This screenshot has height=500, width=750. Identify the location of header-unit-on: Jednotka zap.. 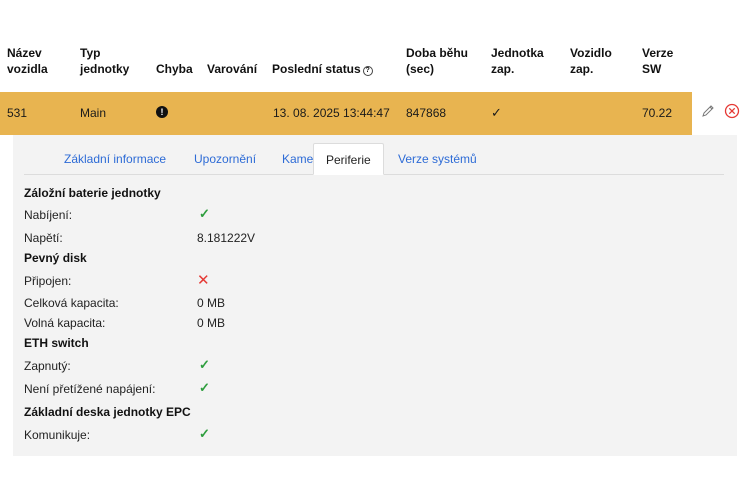
(517, 61).